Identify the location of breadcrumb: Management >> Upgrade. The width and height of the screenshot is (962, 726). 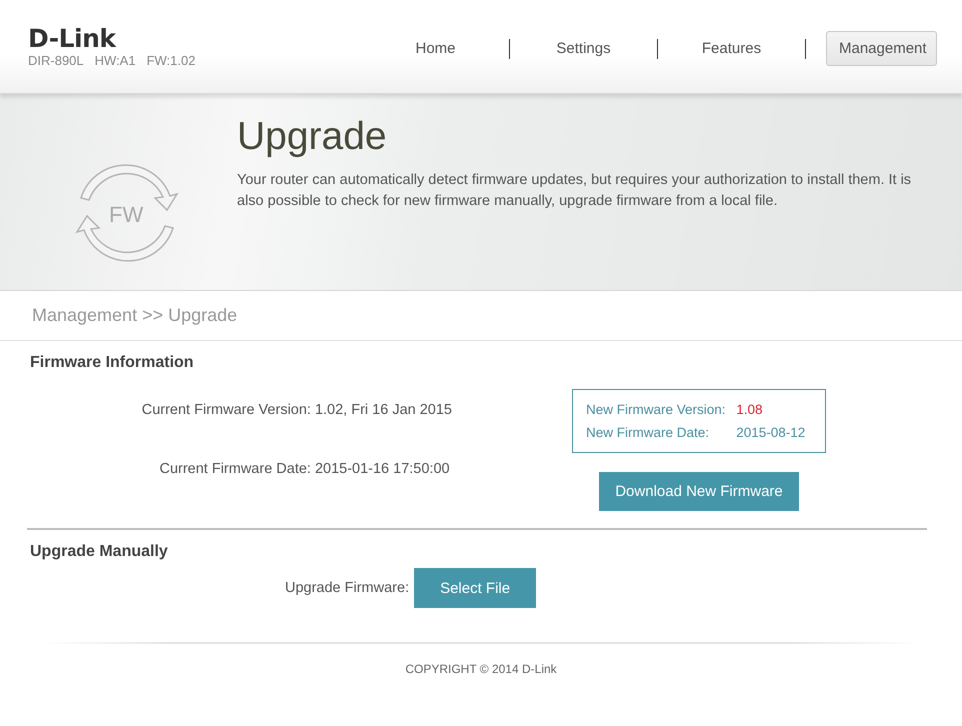
(481, 316).